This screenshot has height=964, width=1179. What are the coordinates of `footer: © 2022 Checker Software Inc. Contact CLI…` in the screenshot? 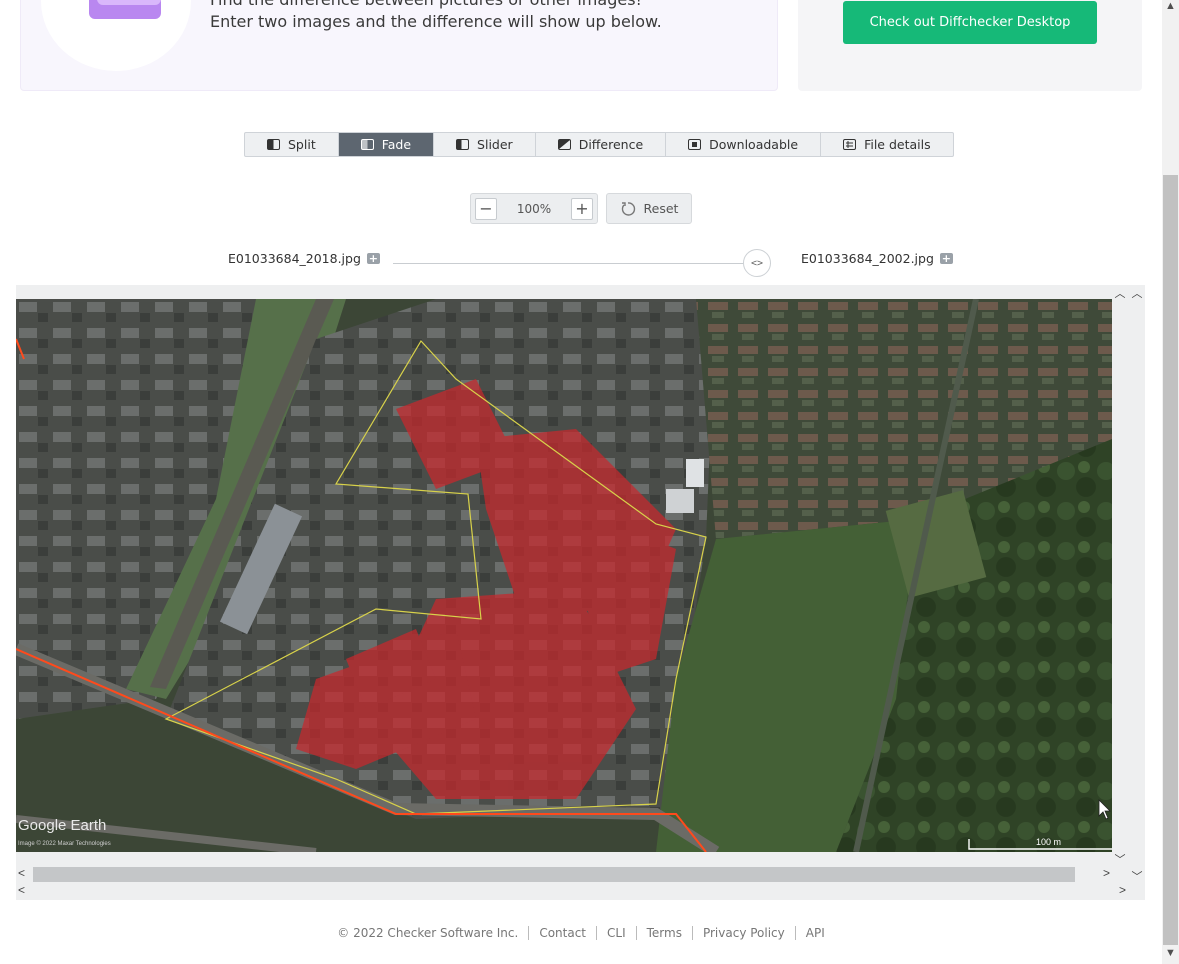 It's located at (581, 933).